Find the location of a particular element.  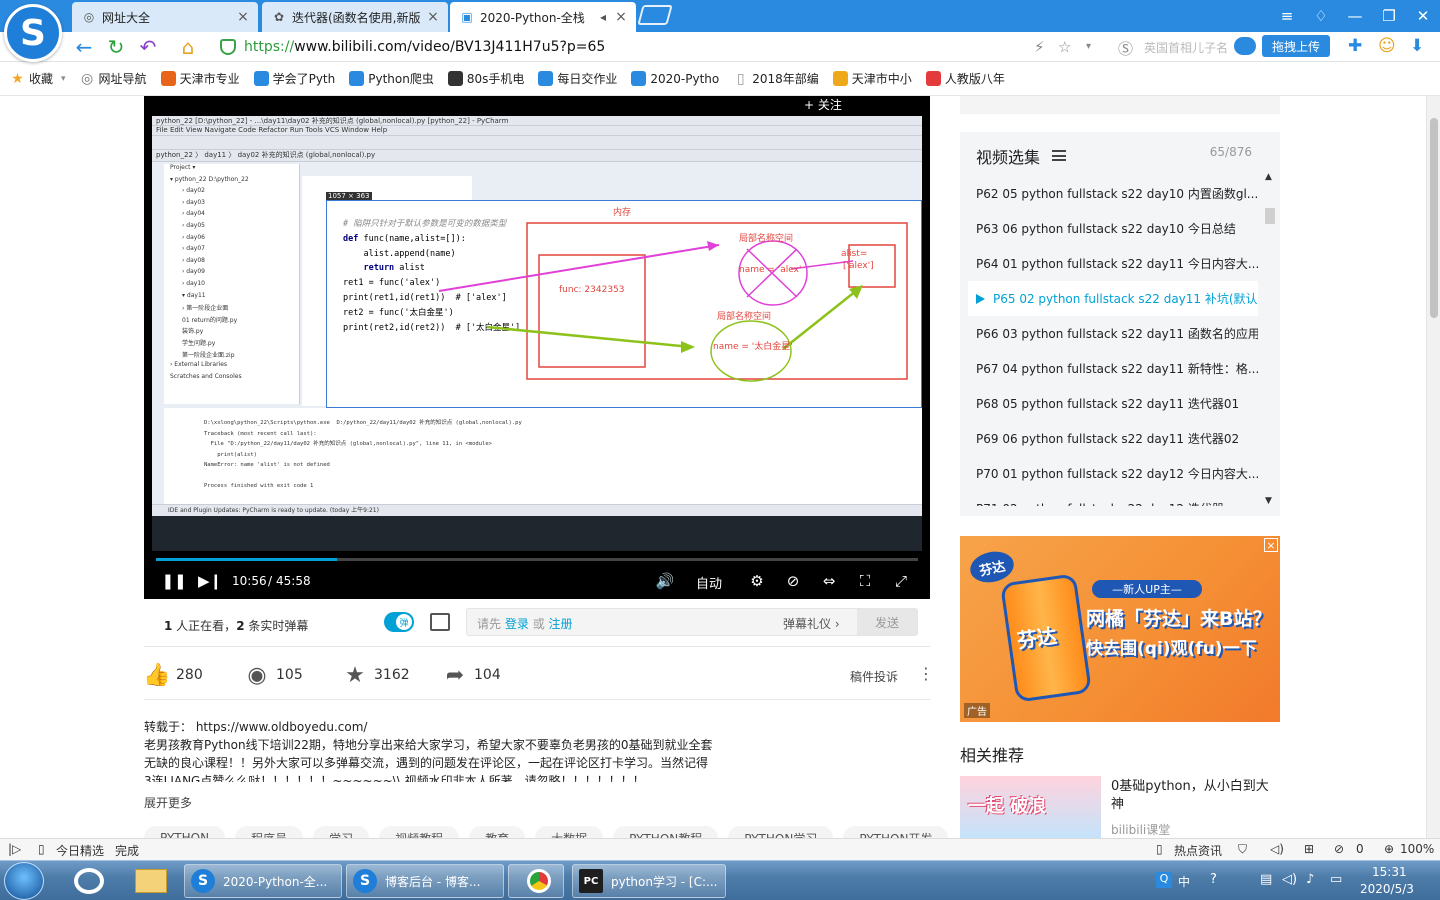

favorite-star-icon: ☆ is located at coordinates (1064, 47).